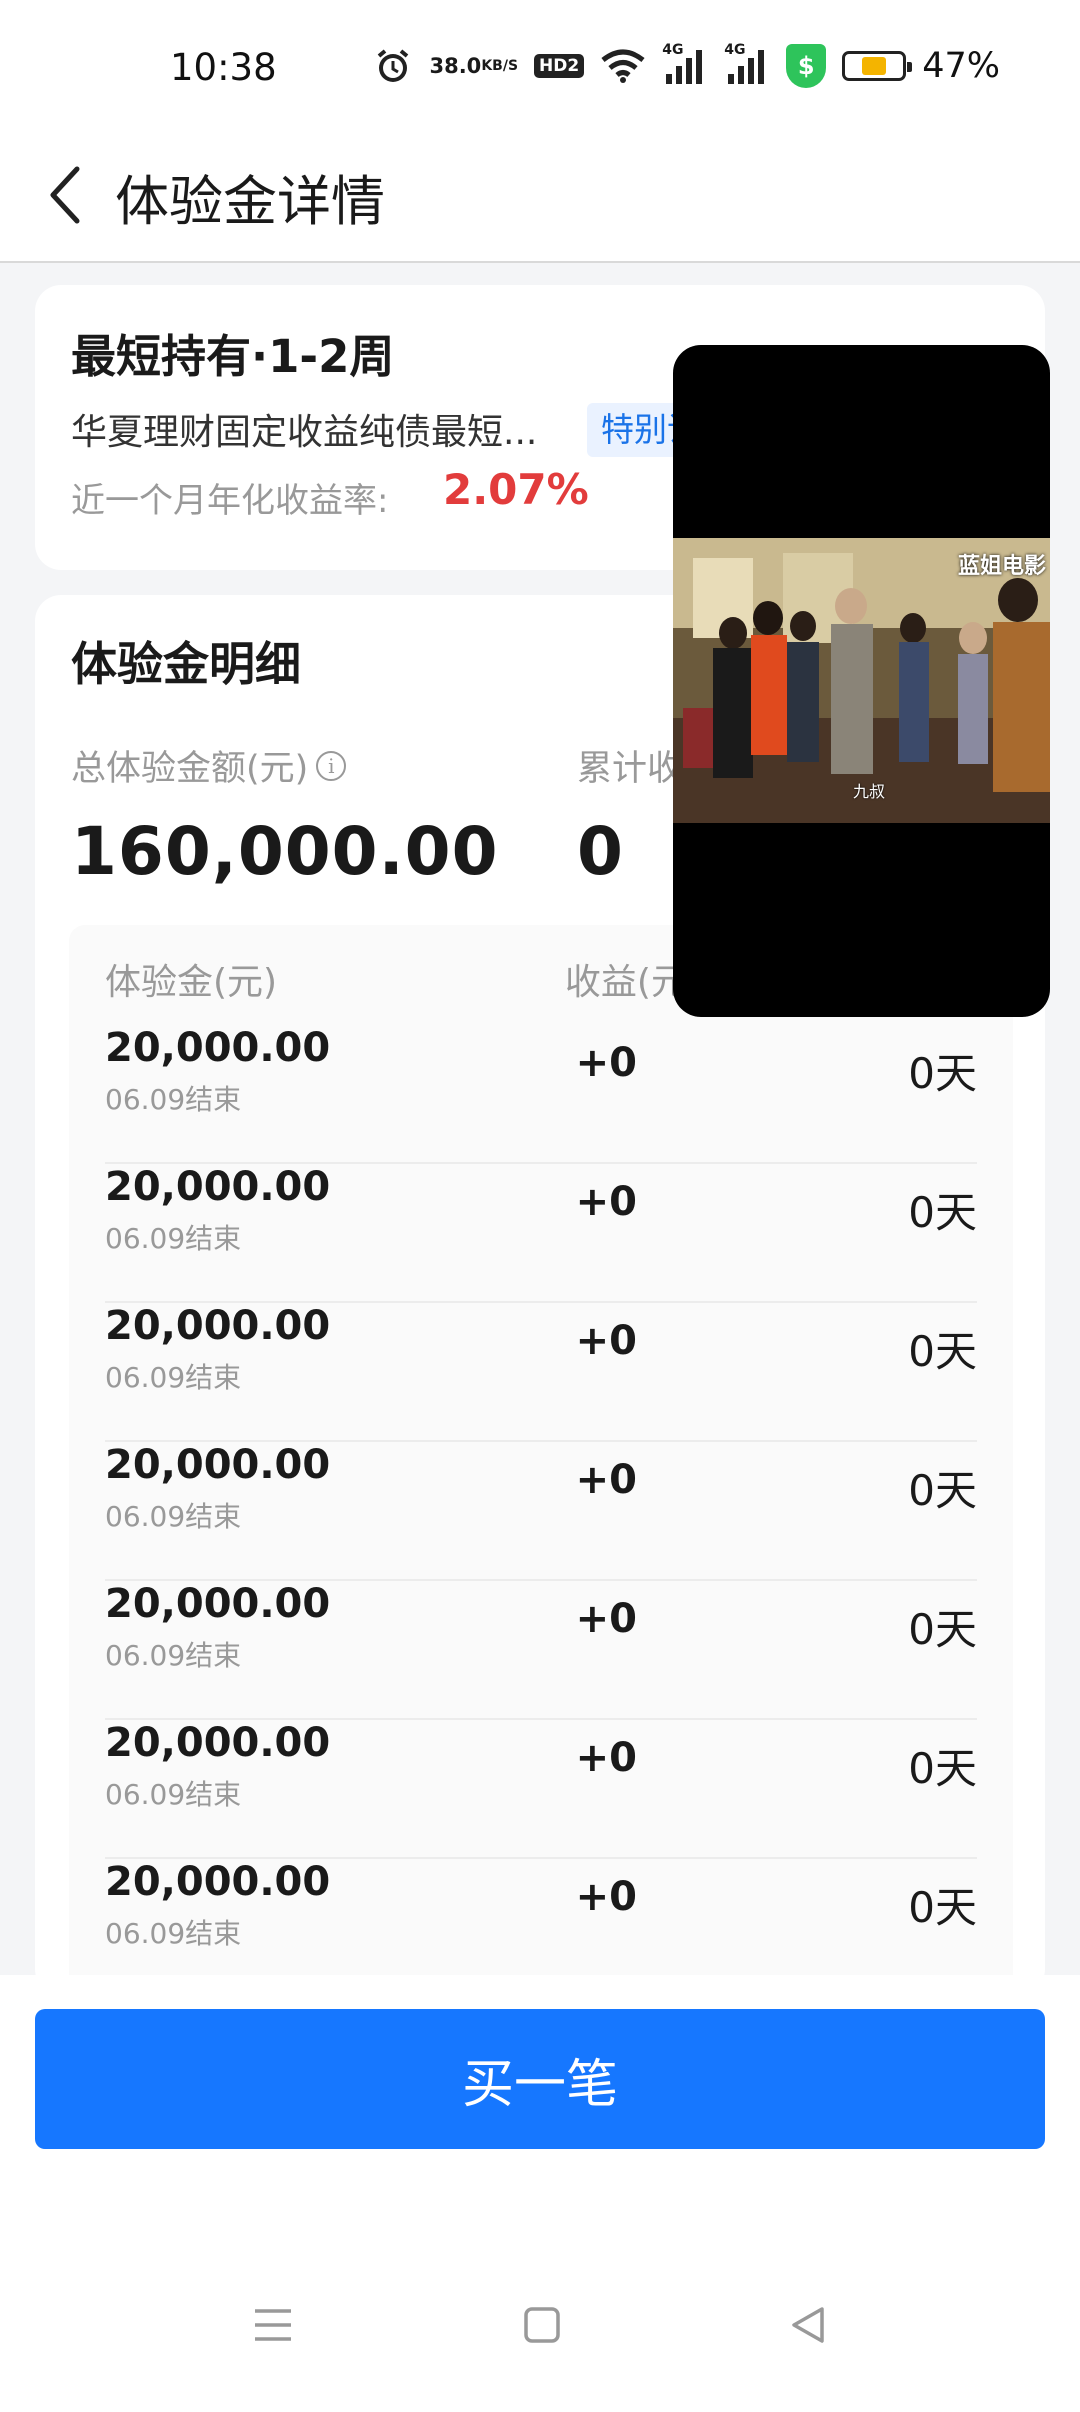 The width and height of the screenshot is (1080, 2412). I want to click on back-triangle-icon, so click(808, 2325).